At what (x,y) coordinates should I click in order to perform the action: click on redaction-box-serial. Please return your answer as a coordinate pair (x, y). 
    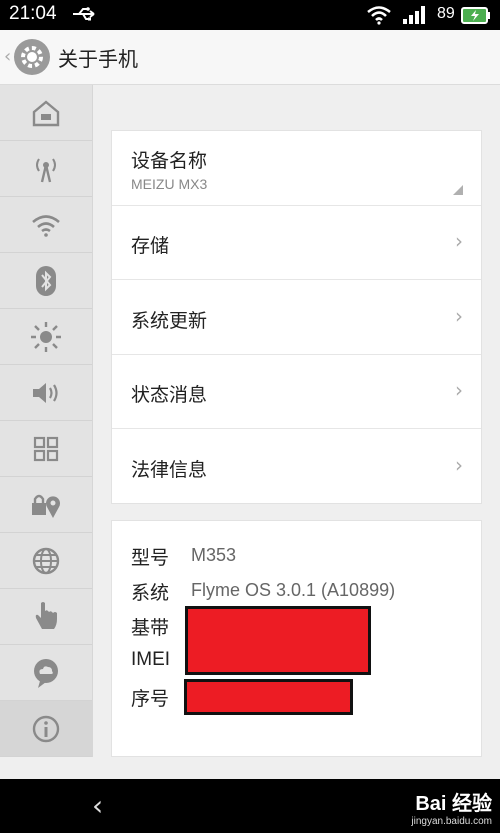
    Looking at the image, I should click on (268, 697).